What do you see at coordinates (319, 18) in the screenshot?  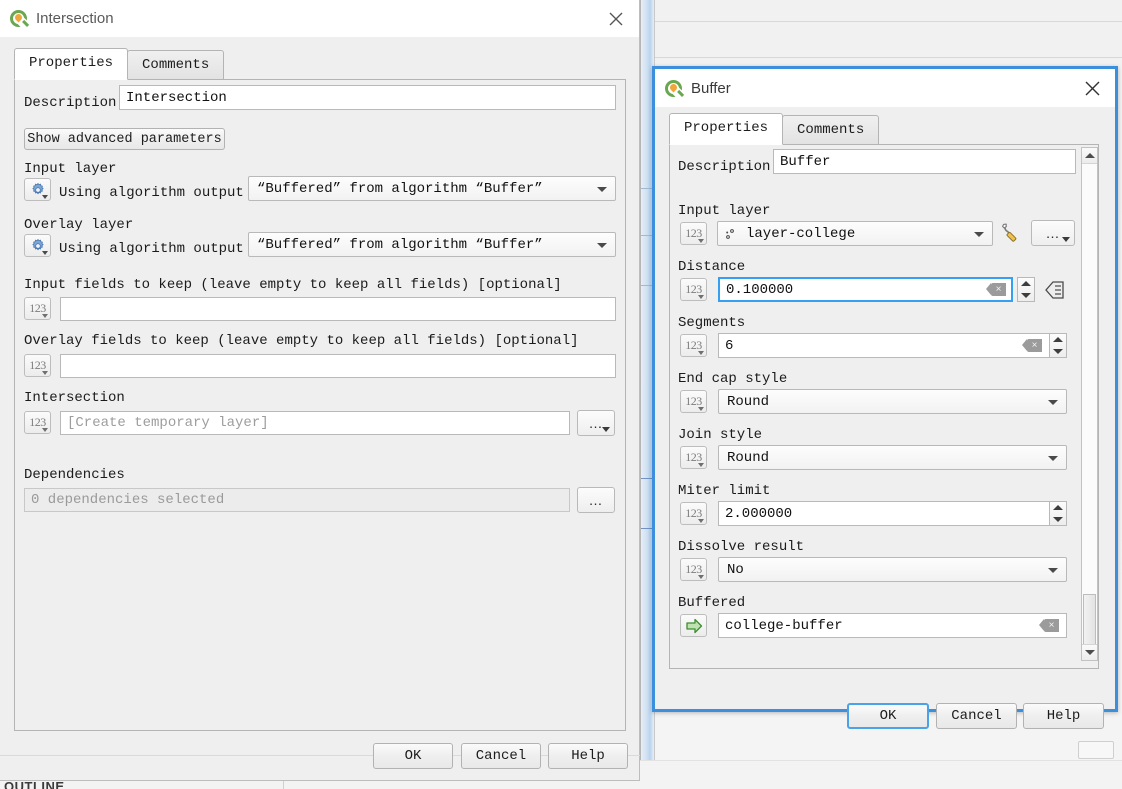 I see `intersection-titlebar: Intersection` at bounding box center [319, 18].